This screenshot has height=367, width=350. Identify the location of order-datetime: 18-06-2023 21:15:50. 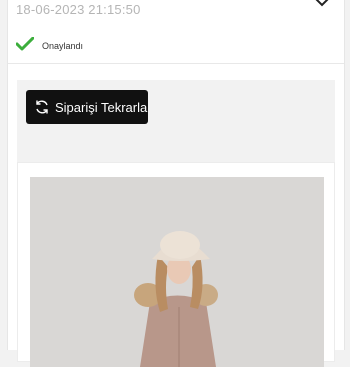
(78, 9).